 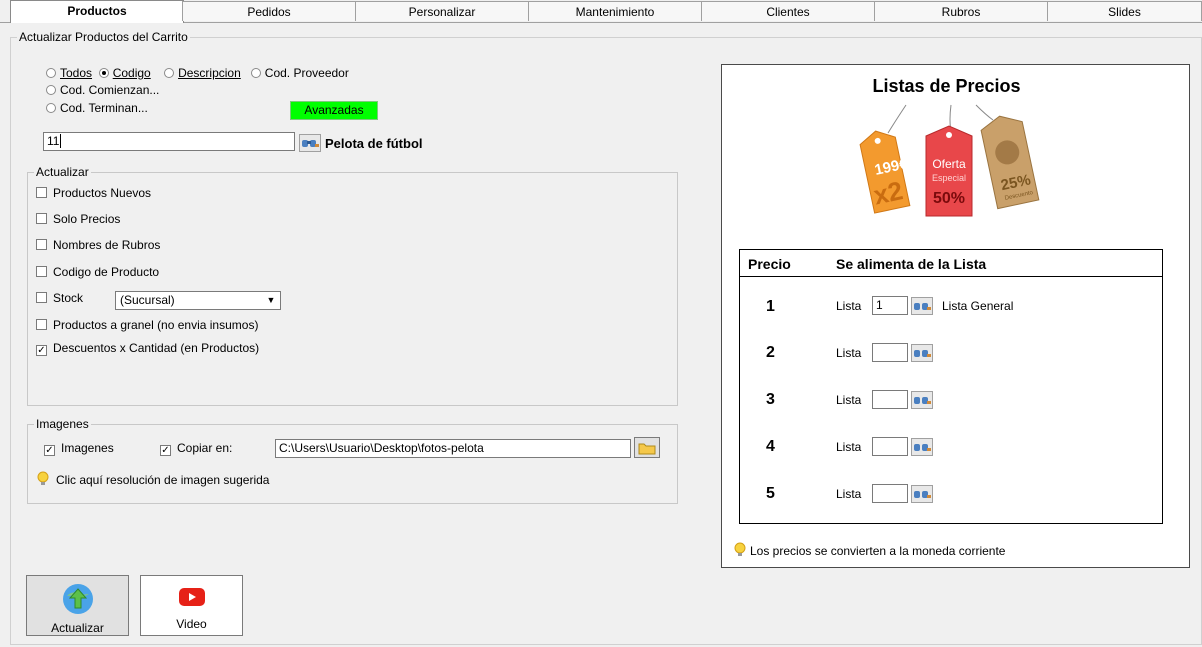 What do you see at coordinates (62, 172) in the screenshot?
I see `actualizar-legend: Actualizar` at bounding box center [62, 172].